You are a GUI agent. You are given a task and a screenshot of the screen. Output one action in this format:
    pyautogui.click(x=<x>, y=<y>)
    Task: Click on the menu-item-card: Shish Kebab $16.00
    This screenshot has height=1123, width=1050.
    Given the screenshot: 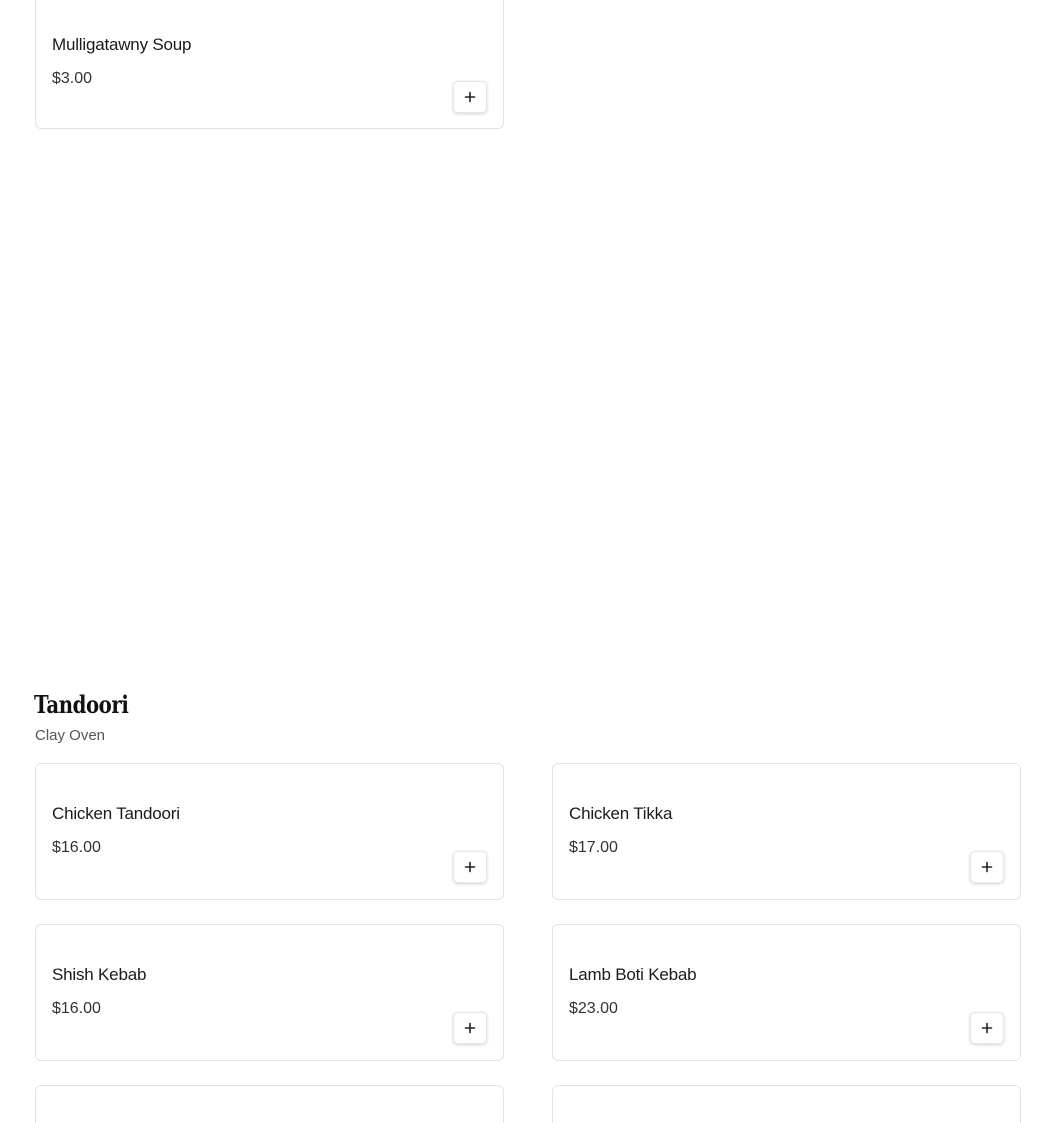 What is the action you would take?
    pyautogui.click(x=269, y=992)
    